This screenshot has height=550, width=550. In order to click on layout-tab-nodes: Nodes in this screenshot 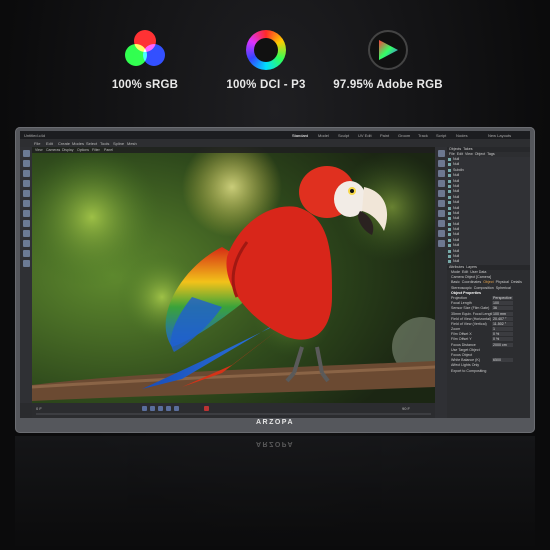, I will do `click(462, 135)`.